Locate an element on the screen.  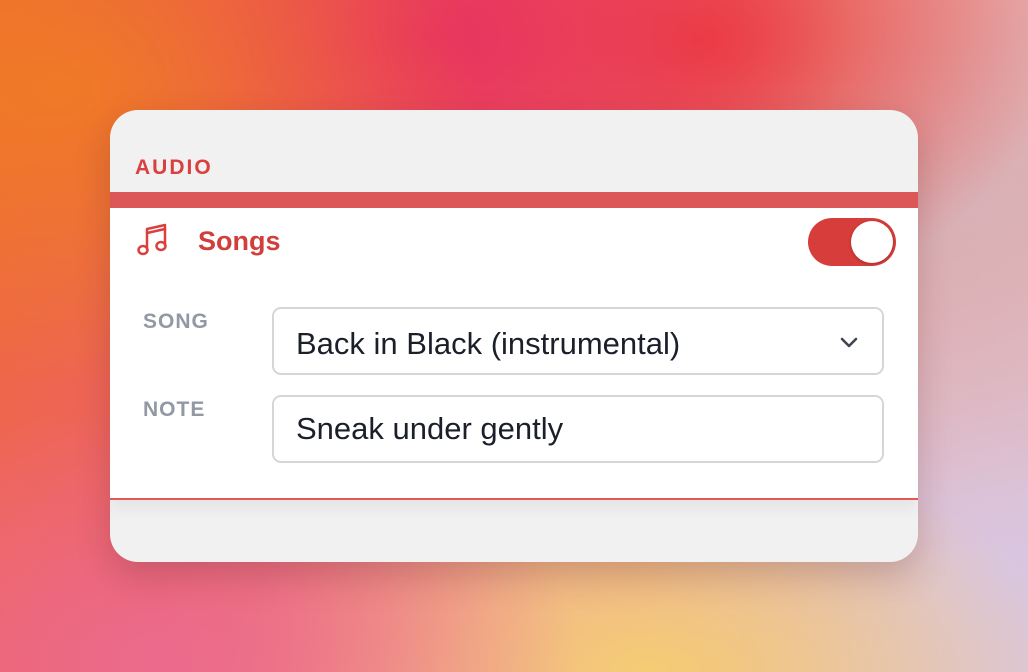
chevron-down-icon is located at coordinates (849, 343).